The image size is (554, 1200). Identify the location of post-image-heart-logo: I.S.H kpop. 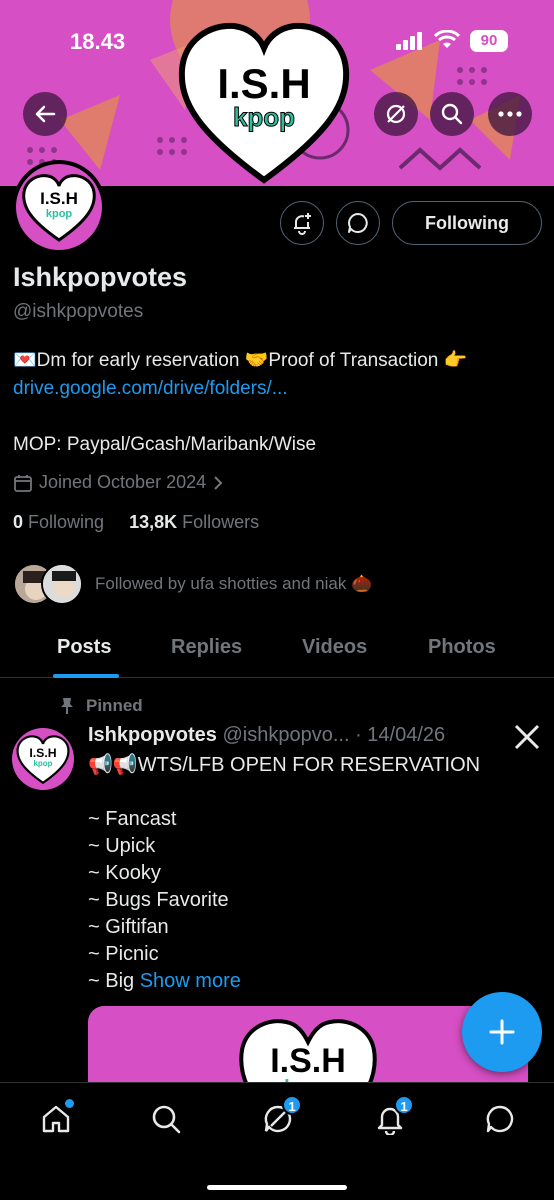
(308, 1052).